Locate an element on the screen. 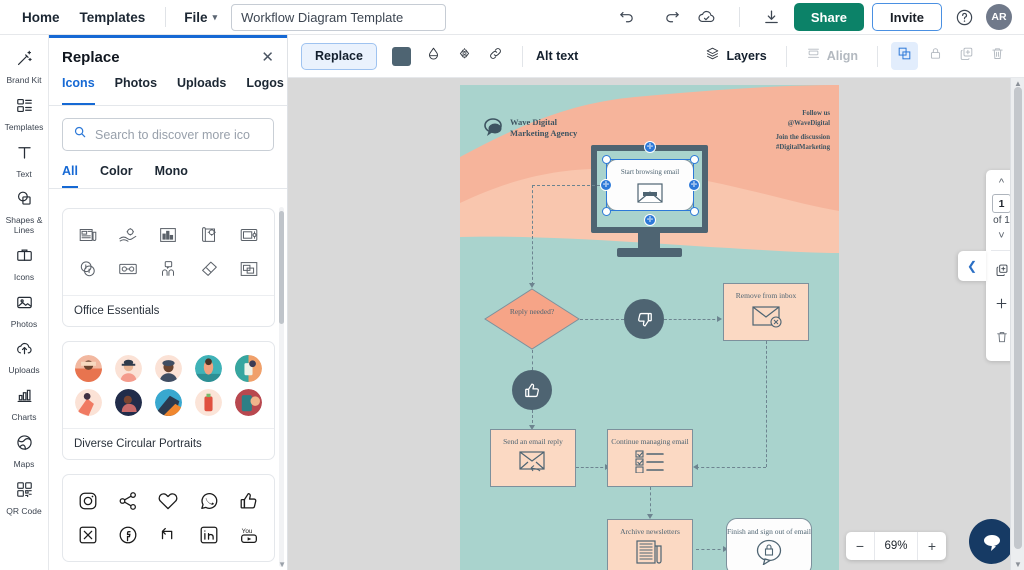  filter-mono: Mono is located at coordinates (171, 176).